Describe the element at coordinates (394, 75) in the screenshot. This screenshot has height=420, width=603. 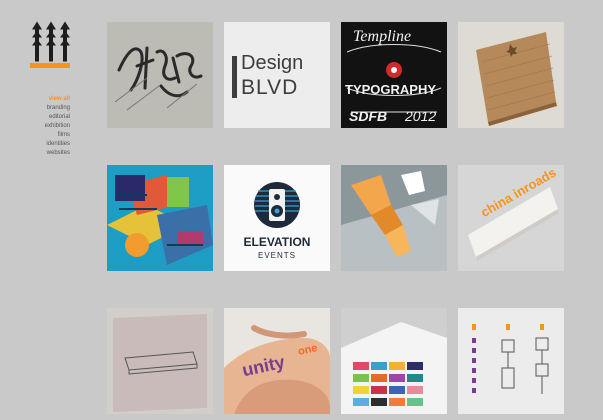
I see `tile-typography: Templine TYPOGRAPHY SDFB 2012` at that location.